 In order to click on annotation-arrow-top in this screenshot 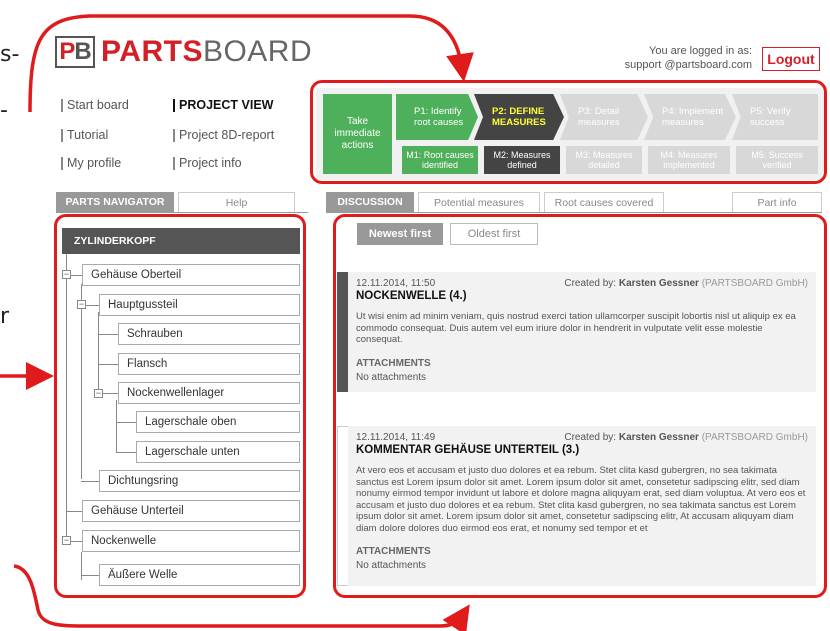, I will do `click(251, 63)`.